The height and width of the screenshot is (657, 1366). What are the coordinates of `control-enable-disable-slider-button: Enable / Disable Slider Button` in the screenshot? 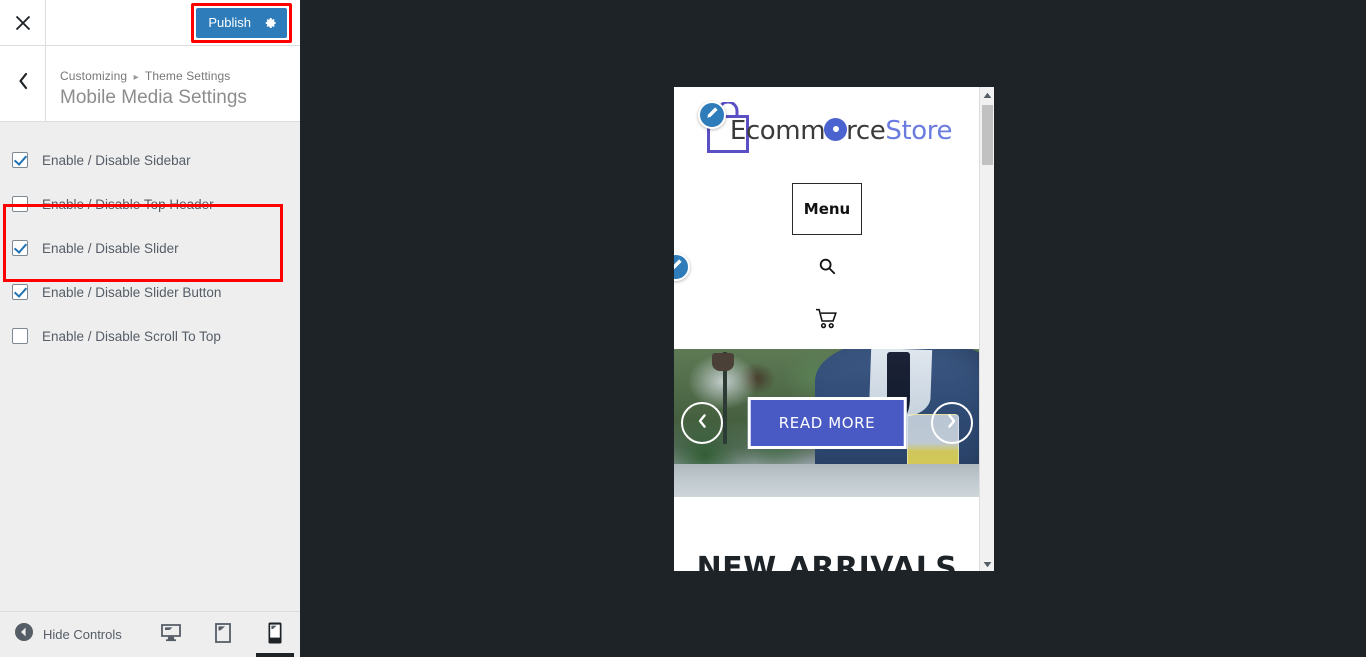 It's located at (150, 292).